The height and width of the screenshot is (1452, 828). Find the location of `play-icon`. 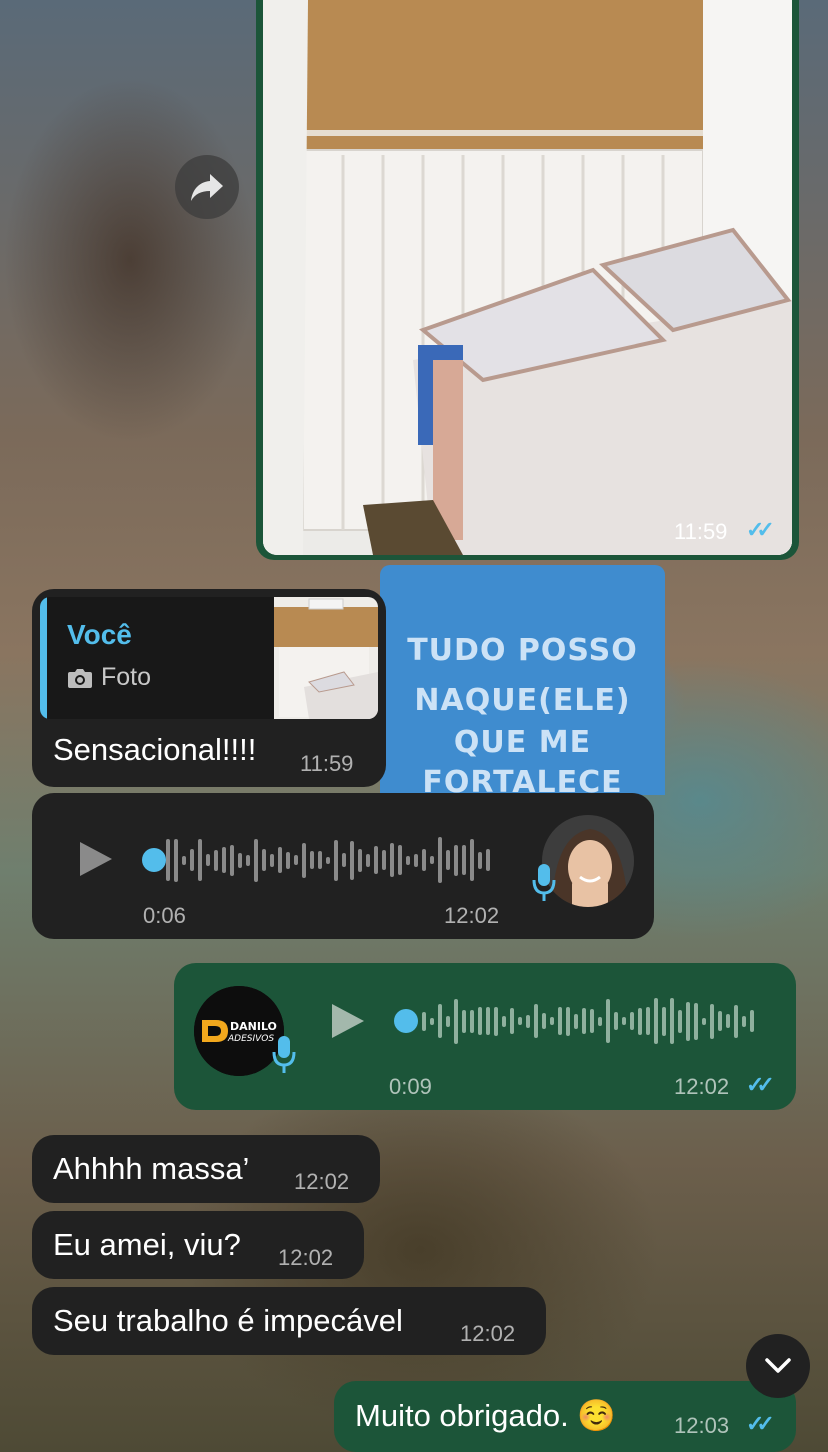

play-icon is located at coordinates (348, 1021).